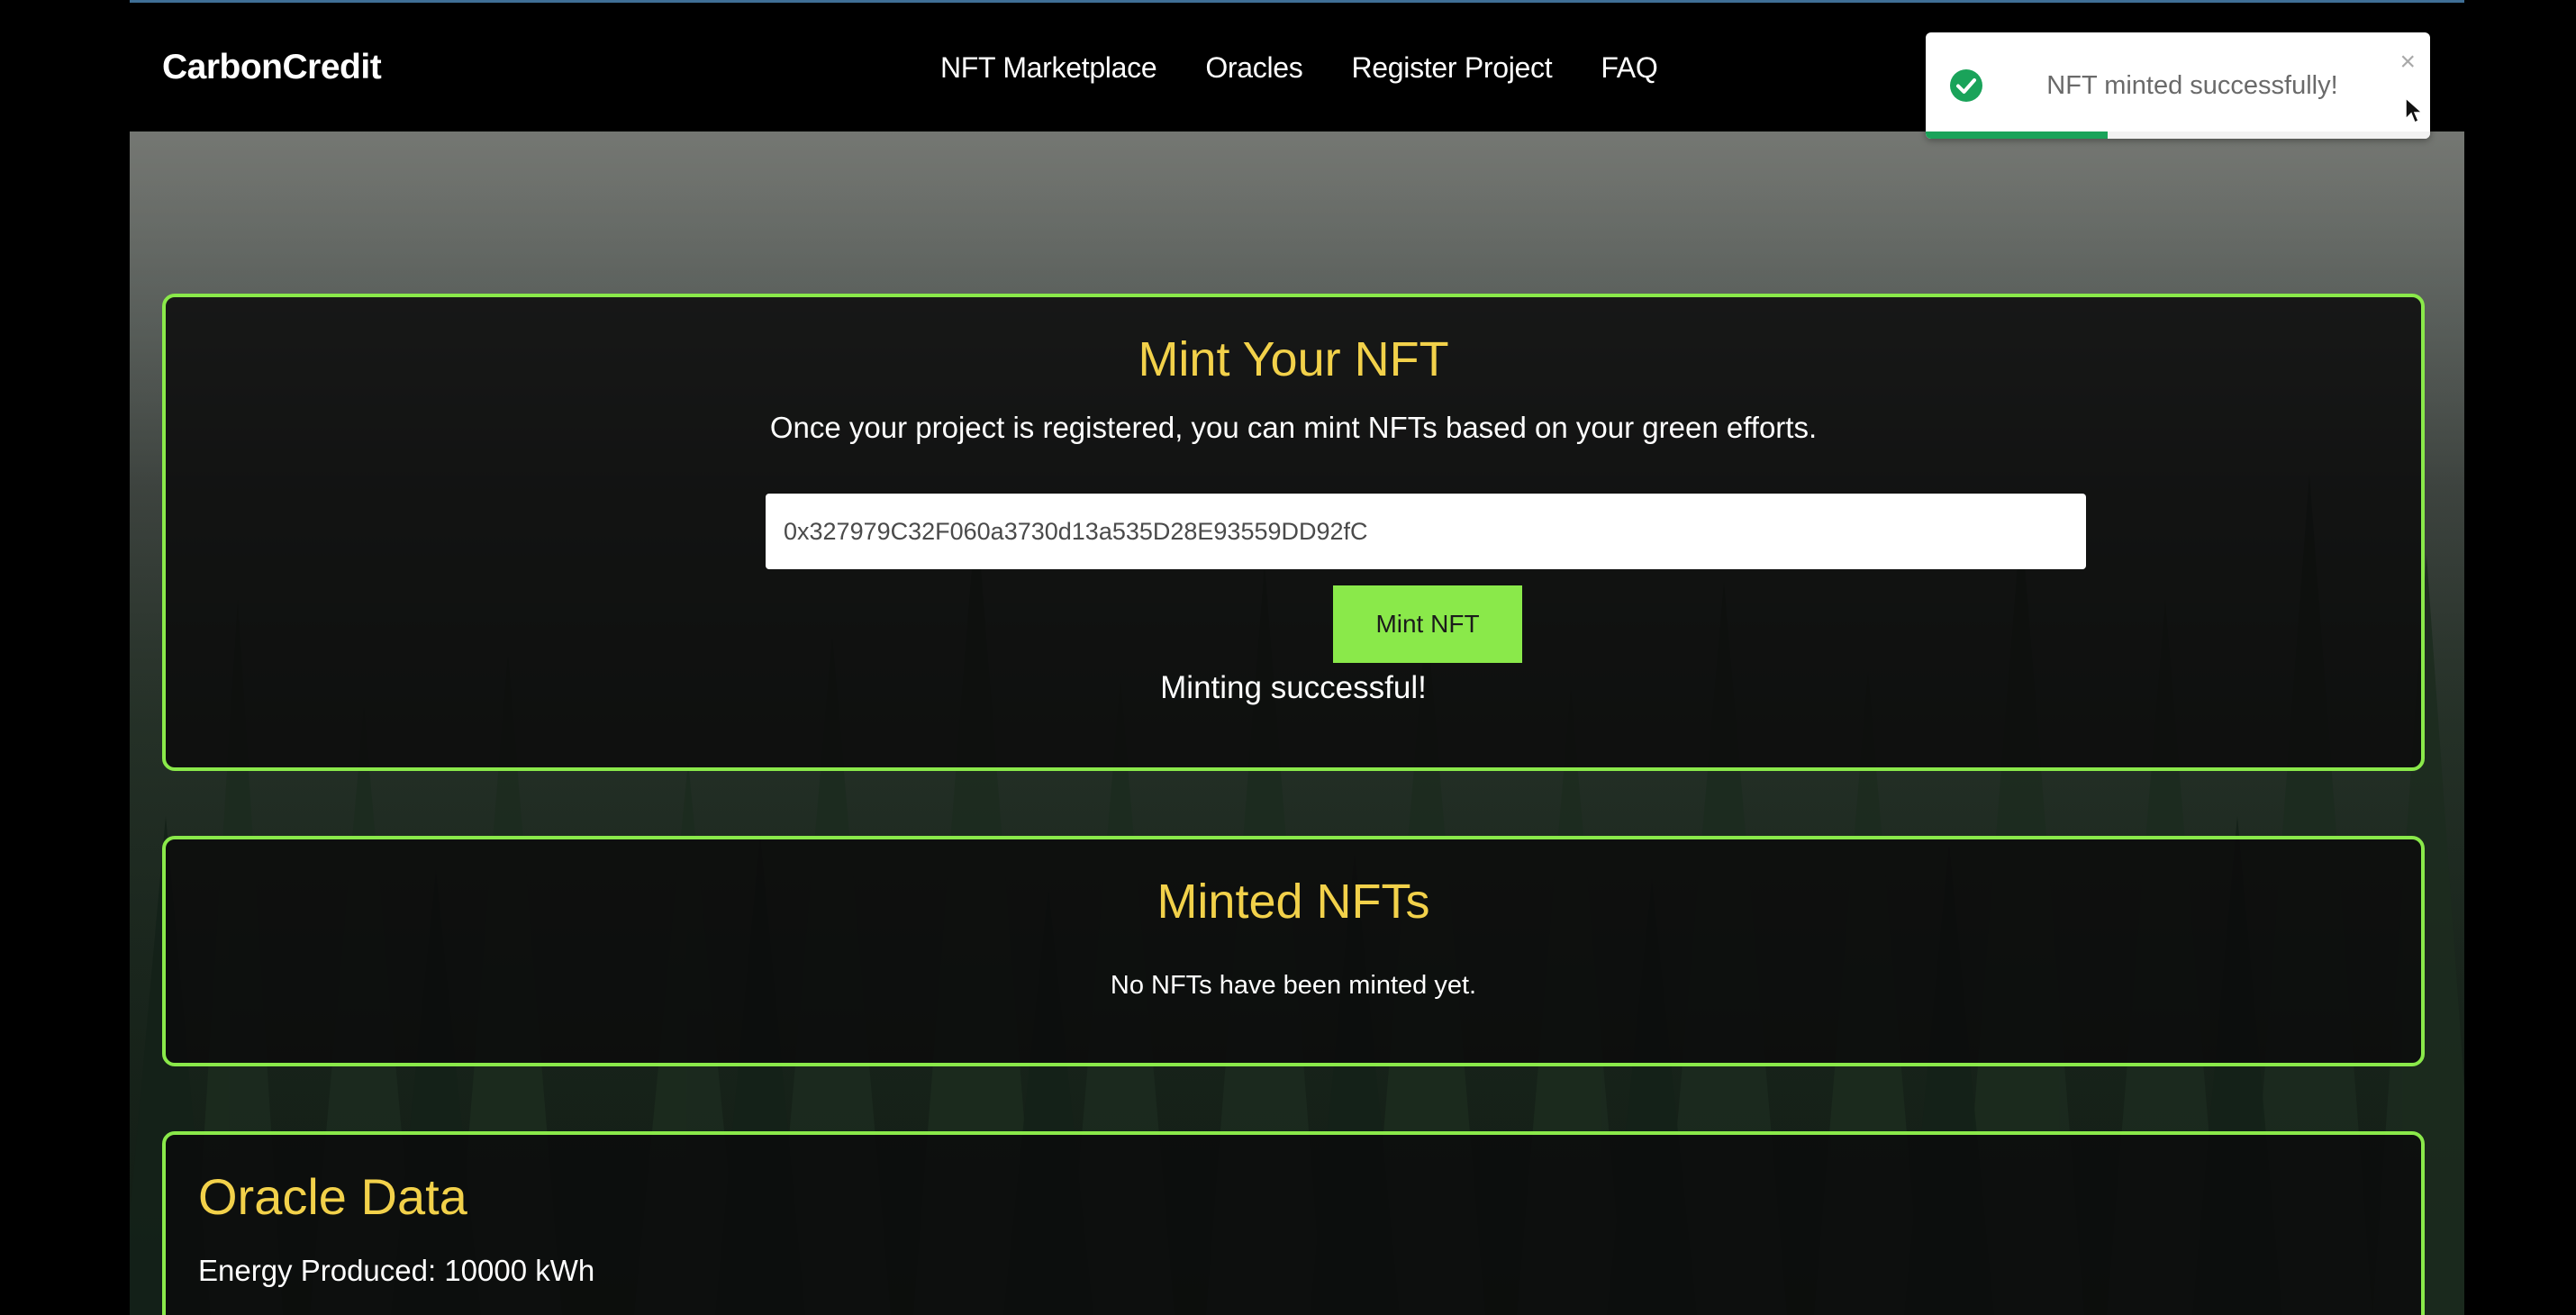  What do you see at coordinates (1293, 902) in the screenshot?
I see `minted-panel-title: Minted NFTs` at bounding box center [1293, 902].